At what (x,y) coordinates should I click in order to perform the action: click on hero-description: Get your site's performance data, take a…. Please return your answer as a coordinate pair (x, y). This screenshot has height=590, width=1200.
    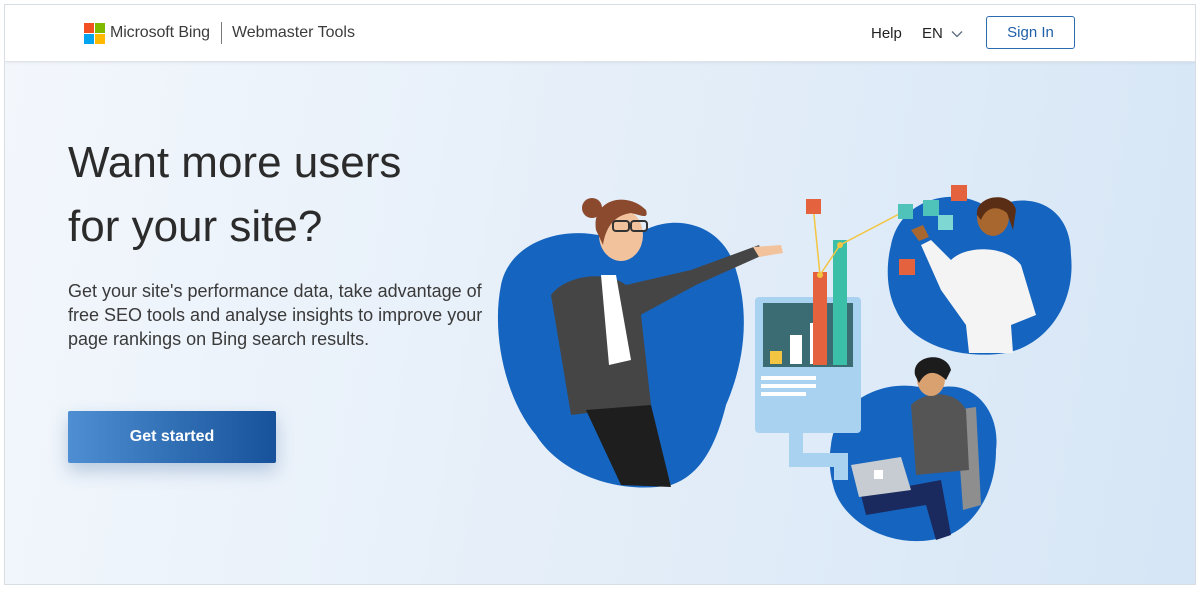
    Looking at the image, I should click on (275, 315).